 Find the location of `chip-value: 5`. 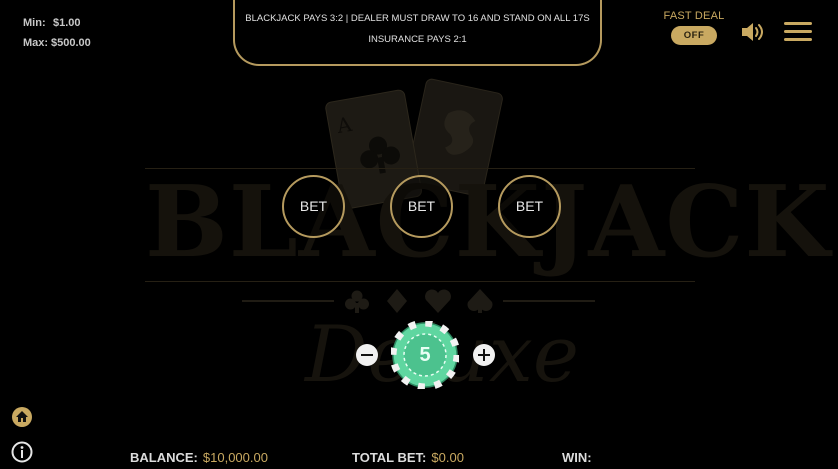

chip-value: 5 is located at coordinates (425, 355).